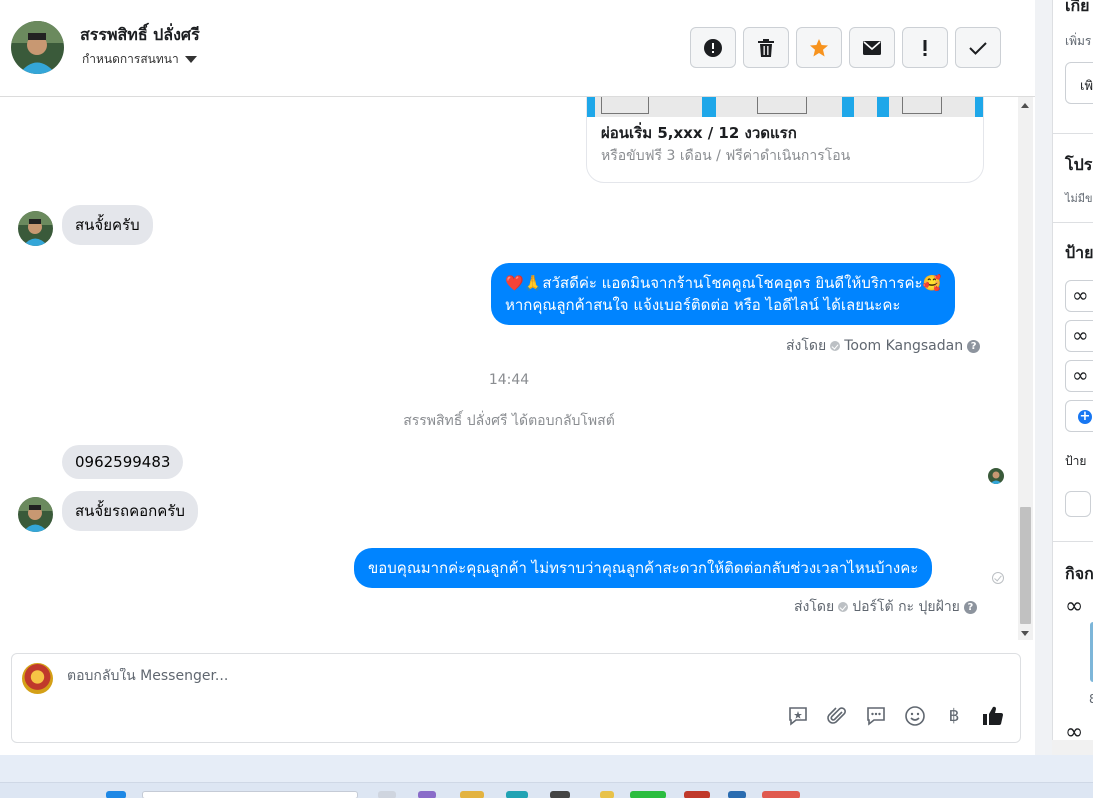  I want to click on baht-icon: ฿, so click(954, 716).